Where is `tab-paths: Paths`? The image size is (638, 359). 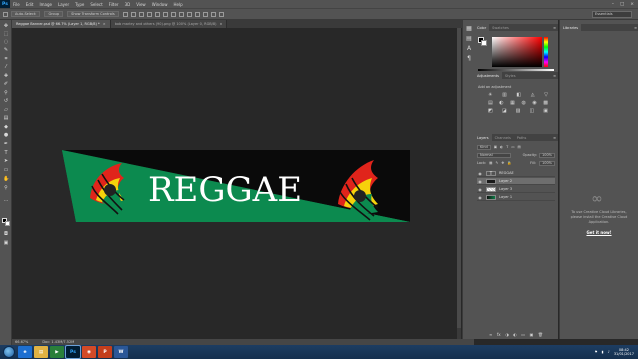
tab-paths: Paths is located at coordinates (522, 137).